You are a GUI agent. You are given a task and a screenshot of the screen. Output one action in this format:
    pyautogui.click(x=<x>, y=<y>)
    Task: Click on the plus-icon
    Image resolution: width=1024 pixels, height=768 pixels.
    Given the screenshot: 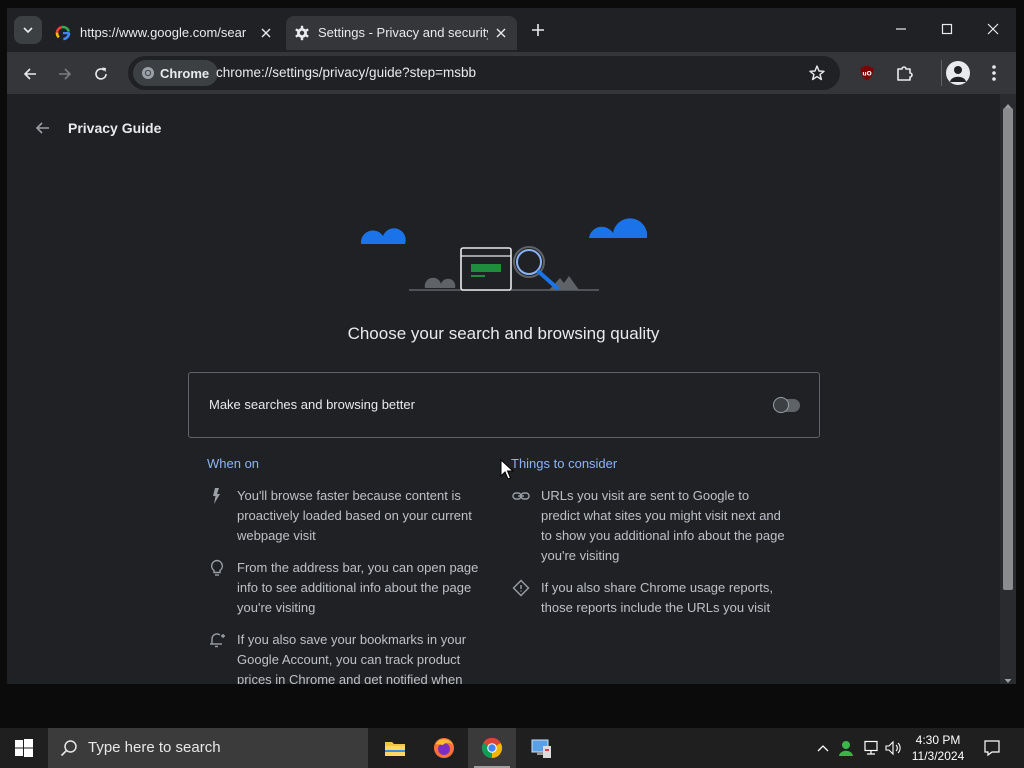 What is the action you would take?
    pyautogui.click(x=538, y=30)
    